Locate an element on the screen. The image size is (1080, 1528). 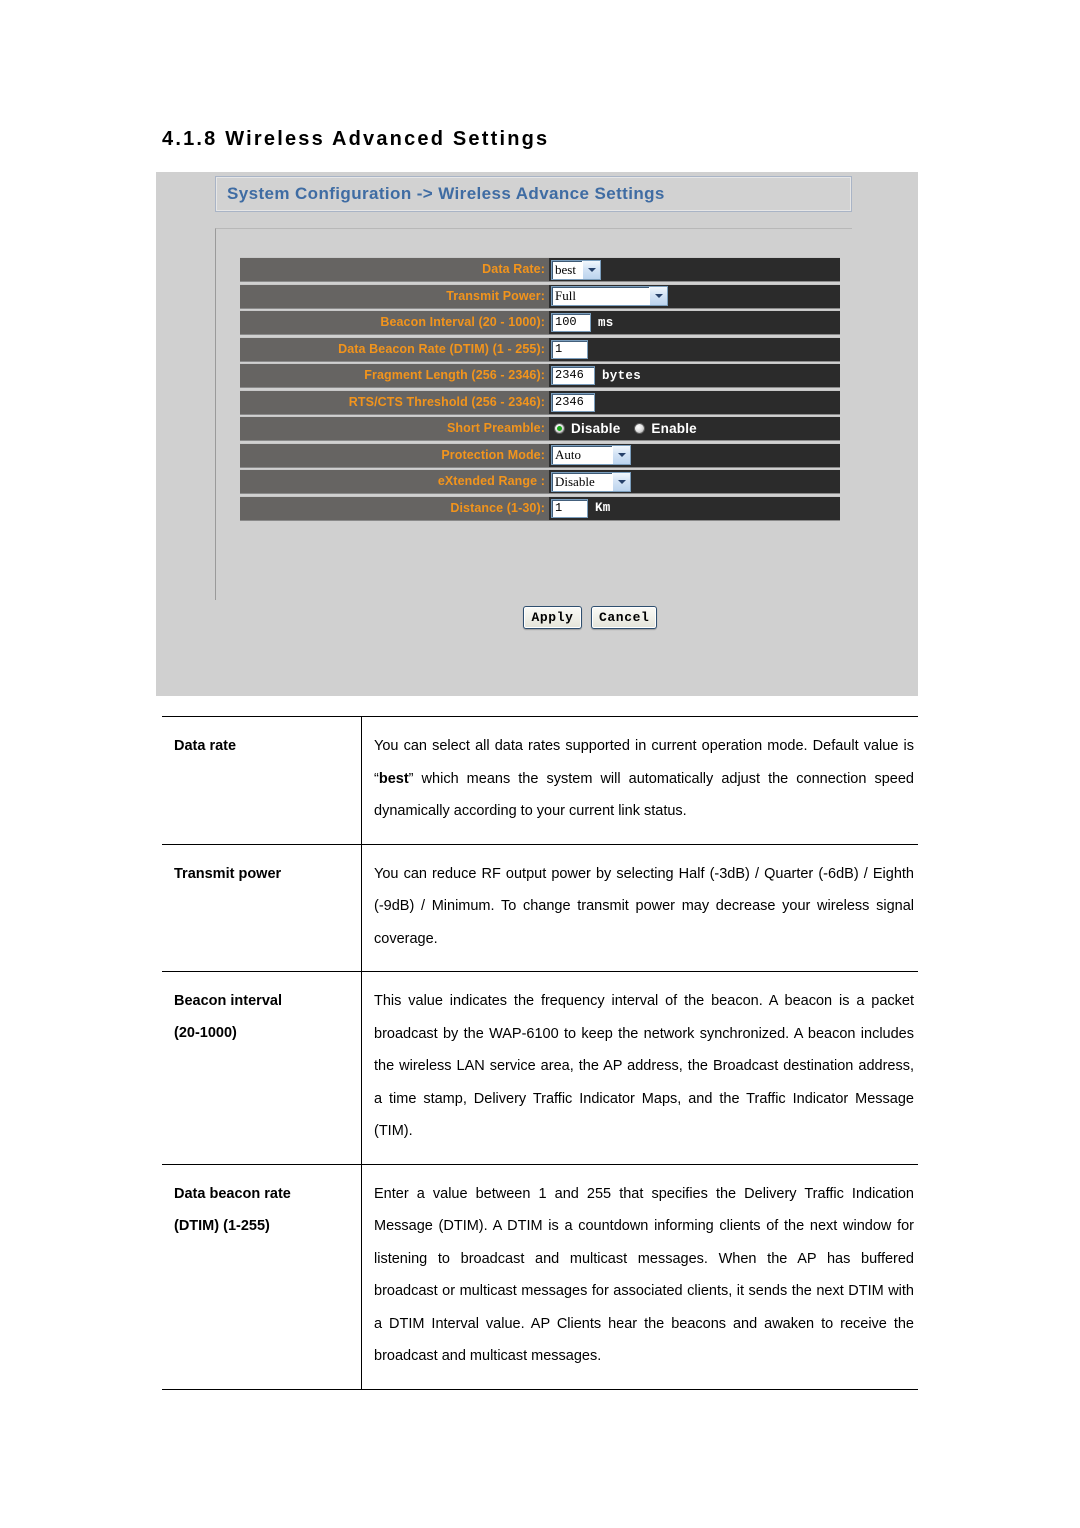
field-rts-cts-threshold: 2346 is located at coordinates (694, 402).